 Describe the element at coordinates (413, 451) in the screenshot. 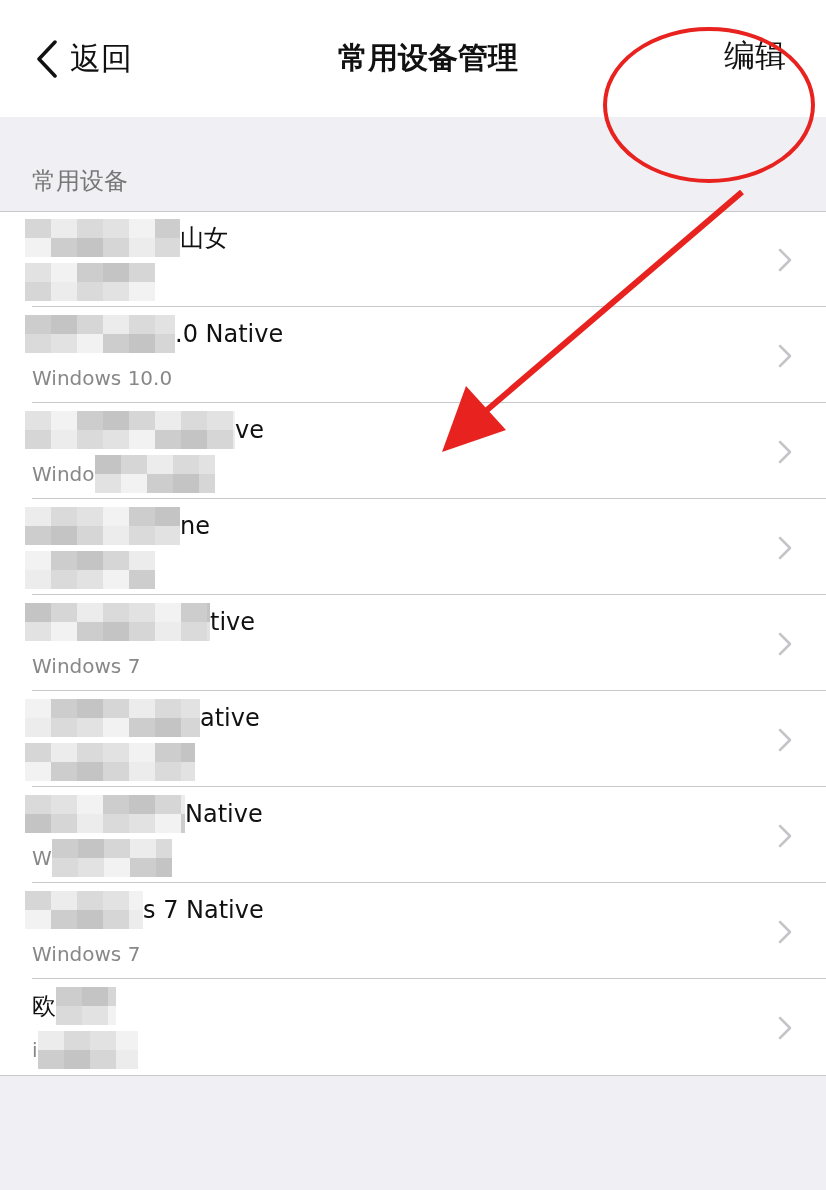

I see `device-row: ve Windo` at that location.